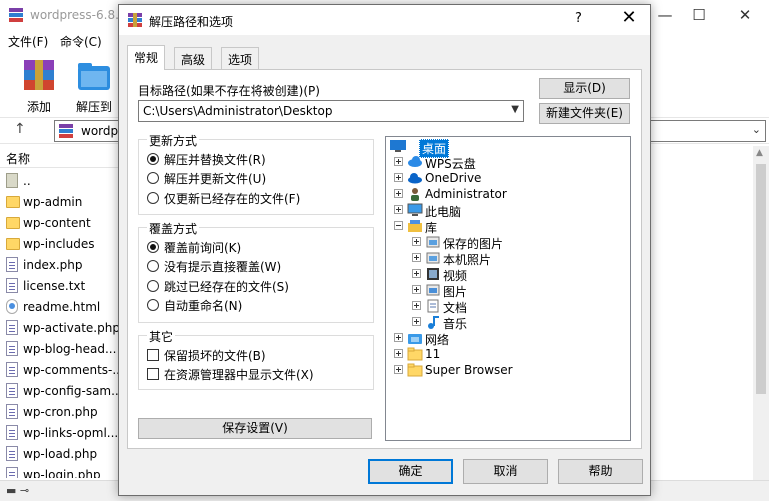 The height and width of the screenshot is (501, 769). Describe the element at coordinates (20, 129) in the screenshot. I see `up-arrow-icon: ↑` at that location.